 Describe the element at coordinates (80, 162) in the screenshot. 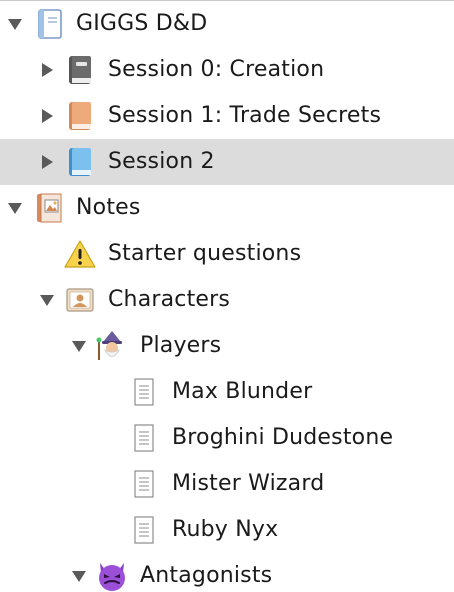

I see `book-blue-icon` at that location.